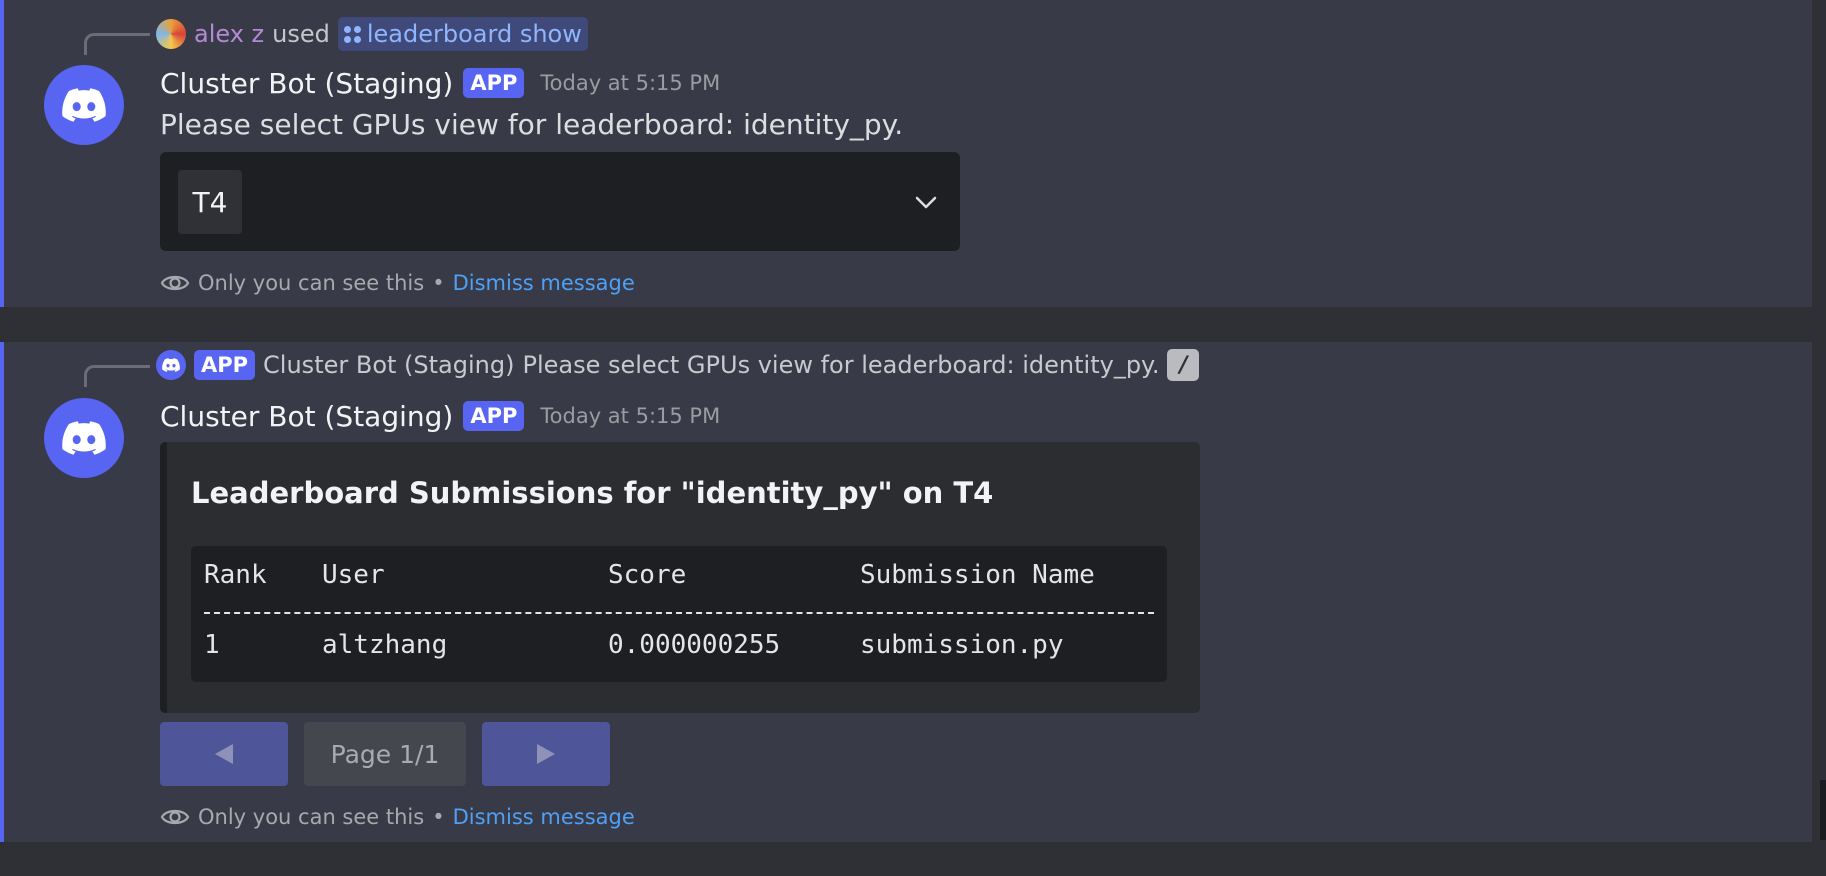 Image resolution: width=1826 pixels, height=876 pixels. Describe the element at coordinates (1183, 365) in the screenshot. I see `slash-icon: /` at that location.